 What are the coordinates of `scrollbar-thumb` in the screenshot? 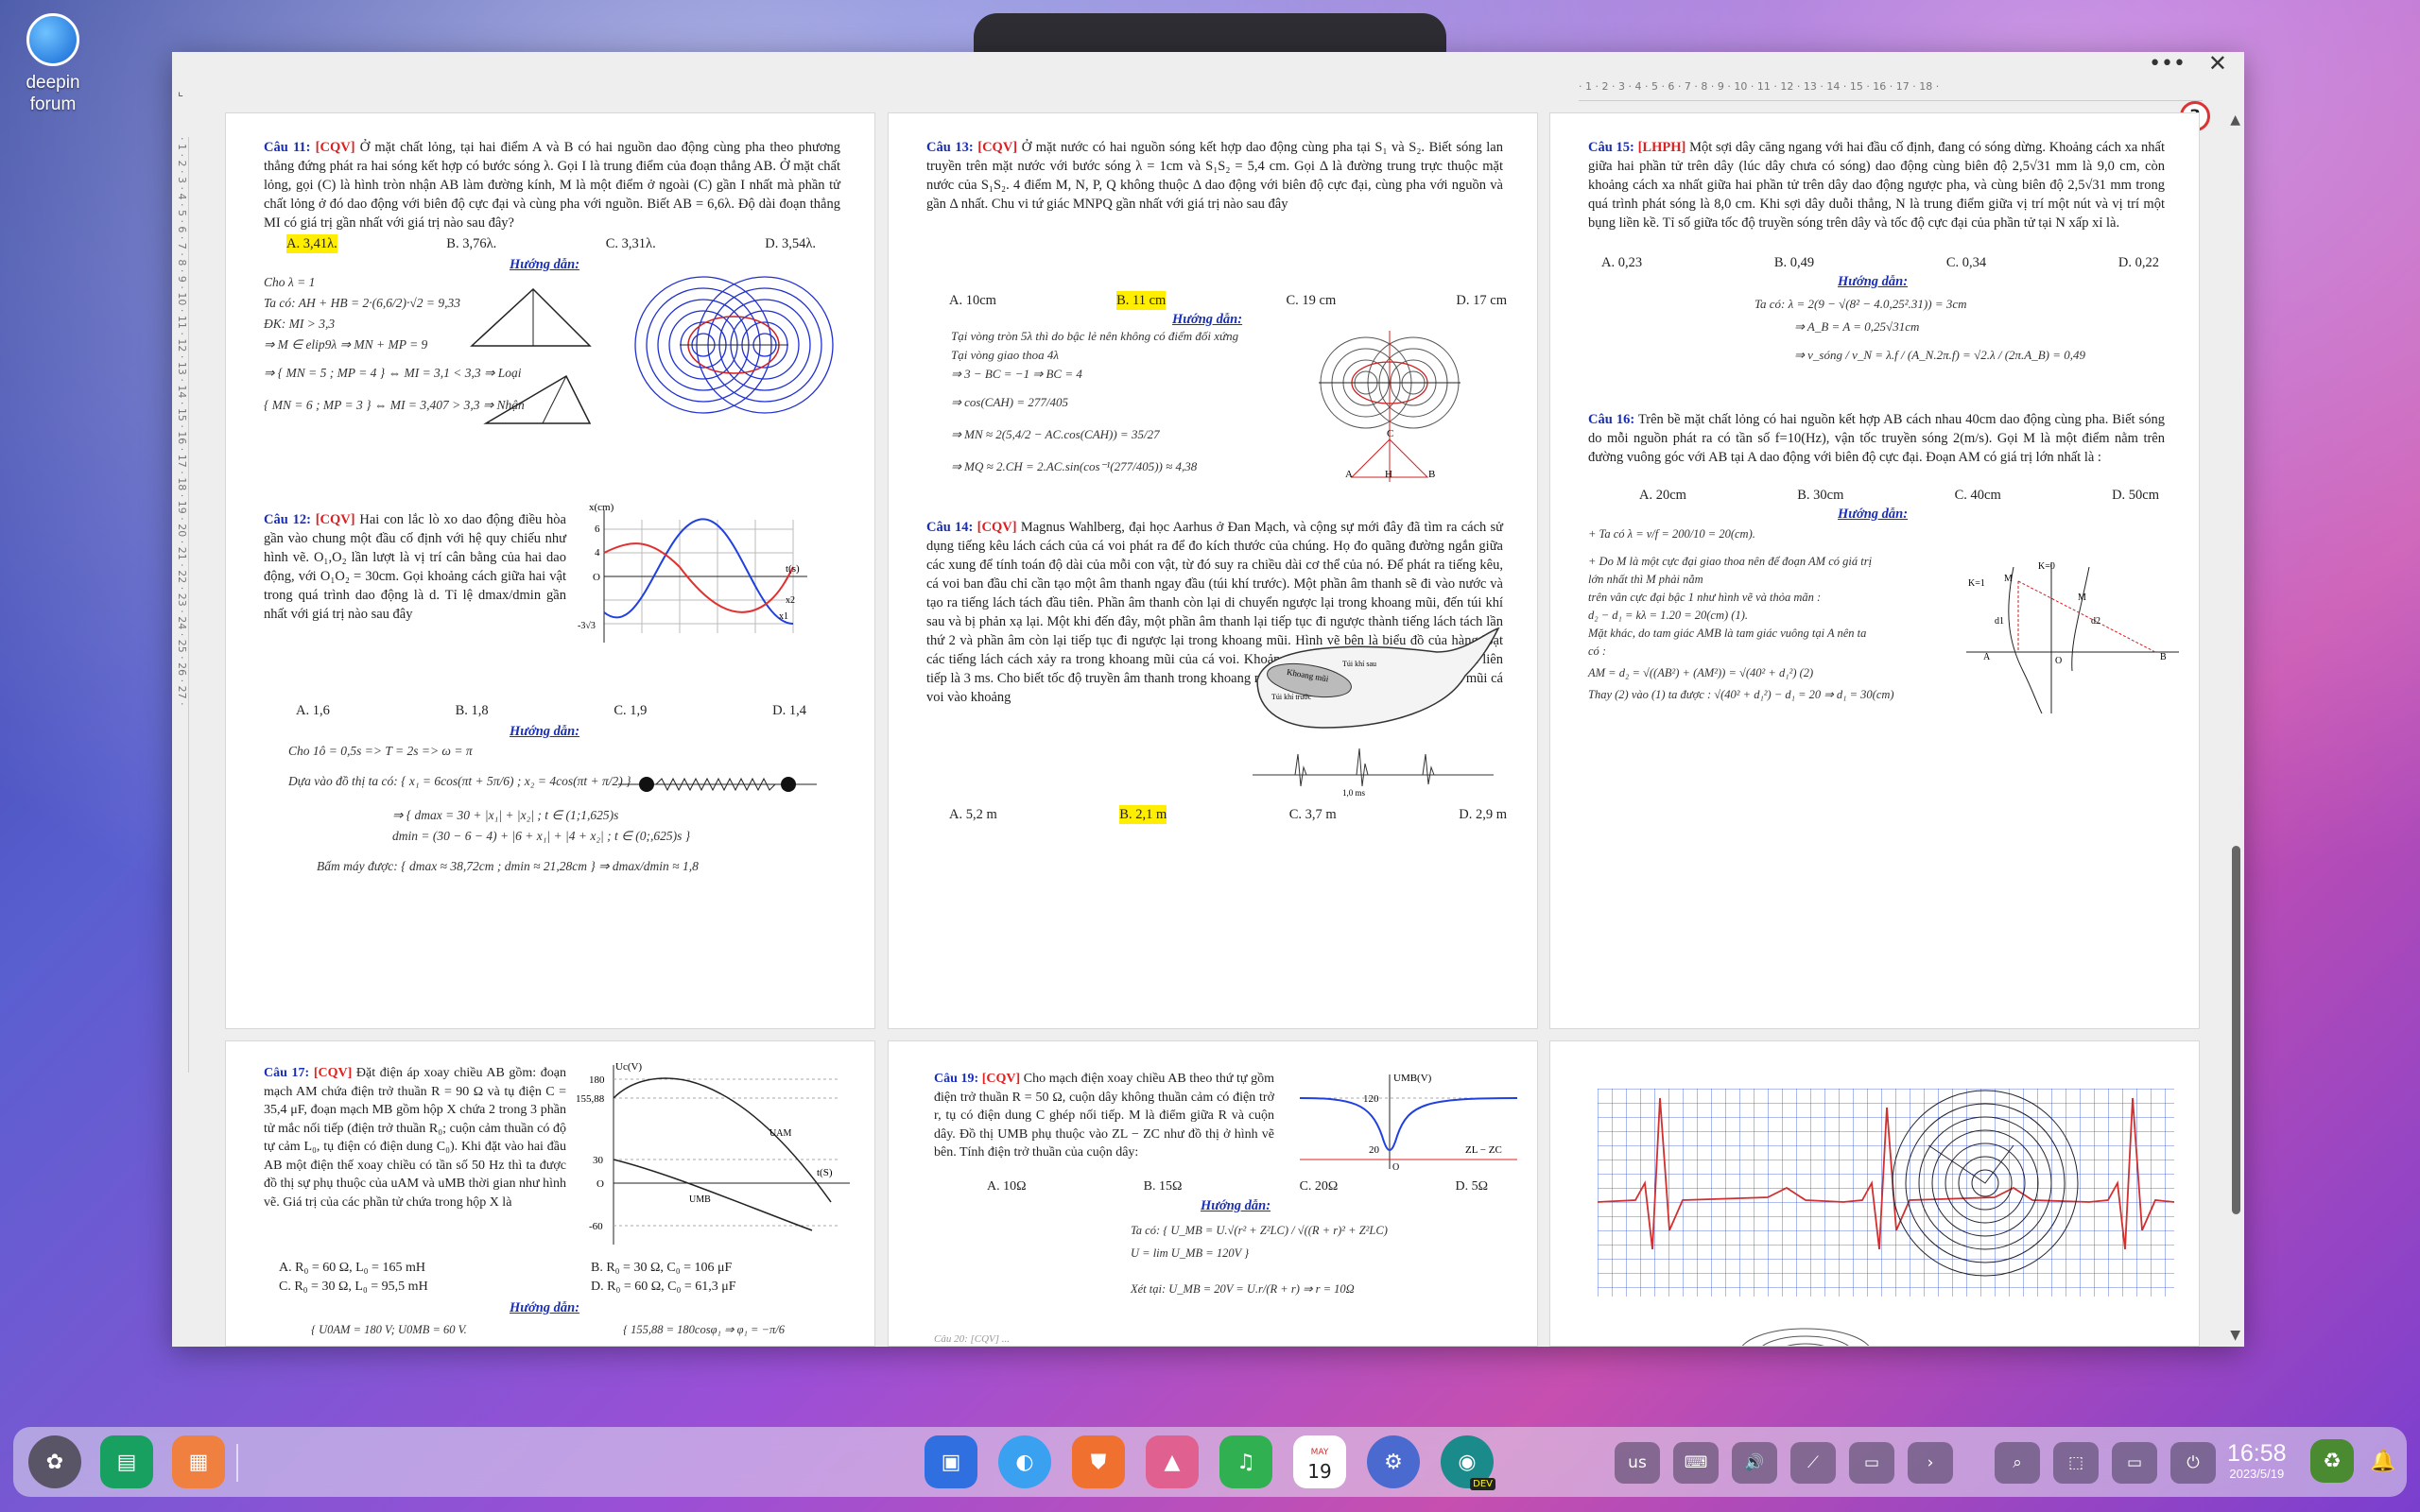 It's located at (2236, 1030).